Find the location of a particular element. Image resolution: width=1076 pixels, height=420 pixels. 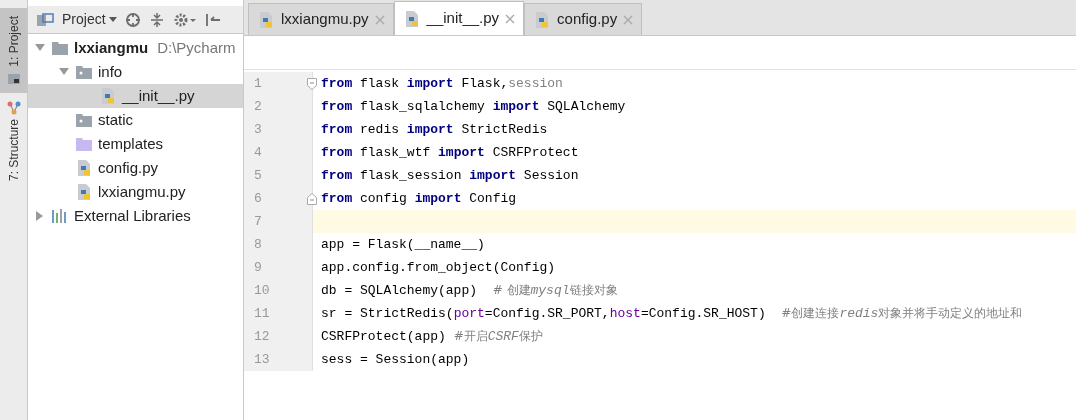

settings-icon is located at coordinates (184, 19).